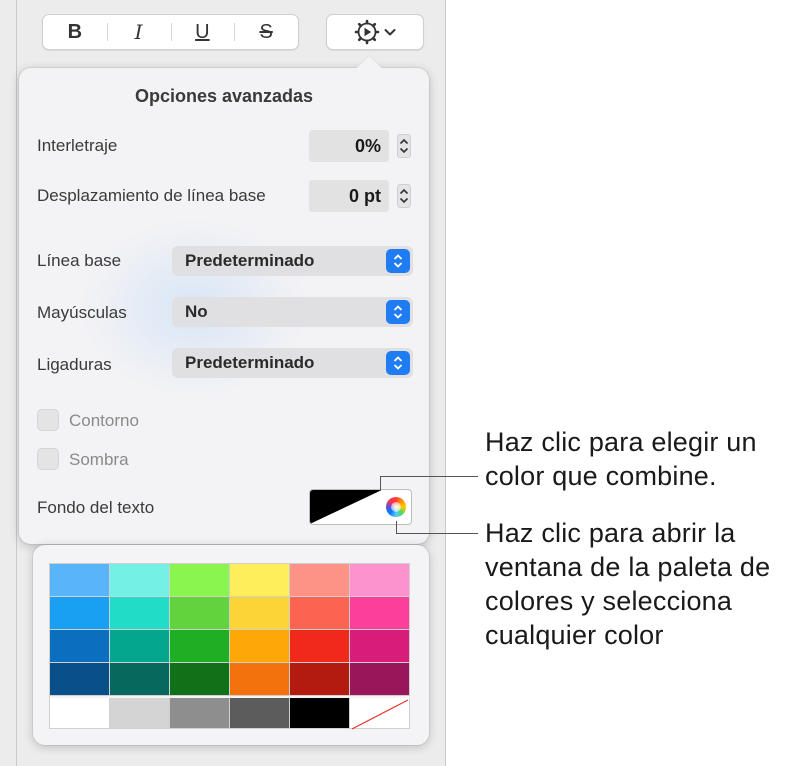  Describe the element at coordinates (601, 476) in the screenshot. I see `callout-line-text: color que combine.` at that location.